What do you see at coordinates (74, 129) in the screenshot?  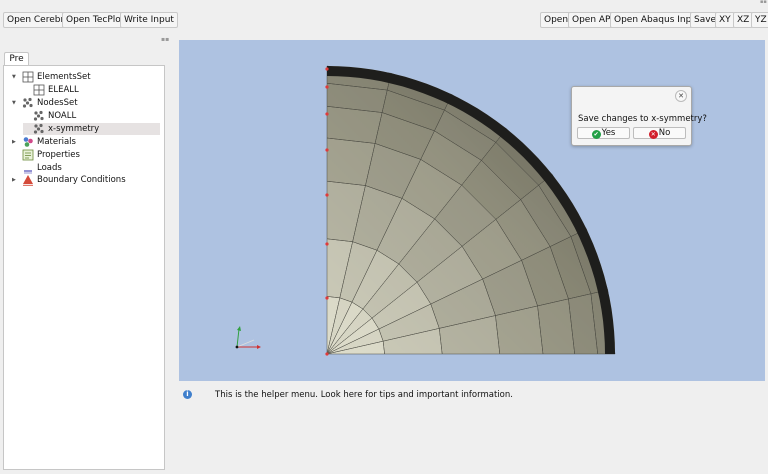 I see `tree-item-label: x-symmetry` at bounding box center [74, 129].